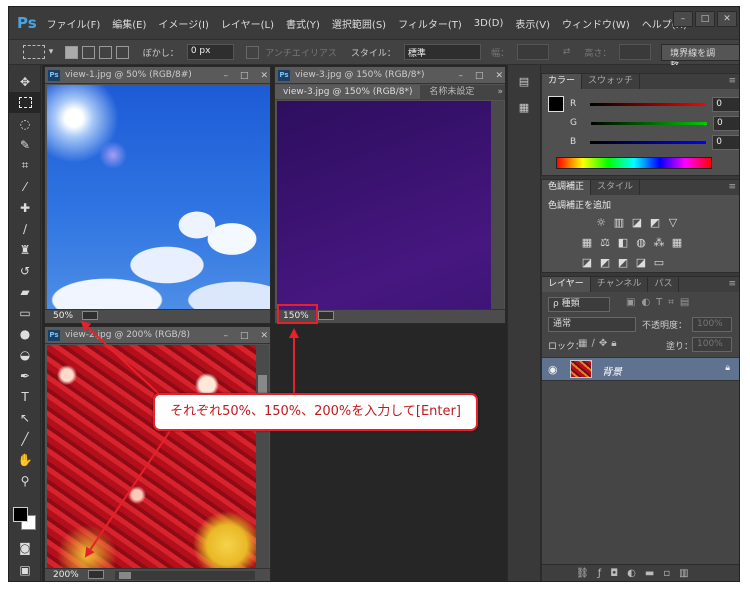  I want to click on levels-icon: ▥, so click(619, 222).